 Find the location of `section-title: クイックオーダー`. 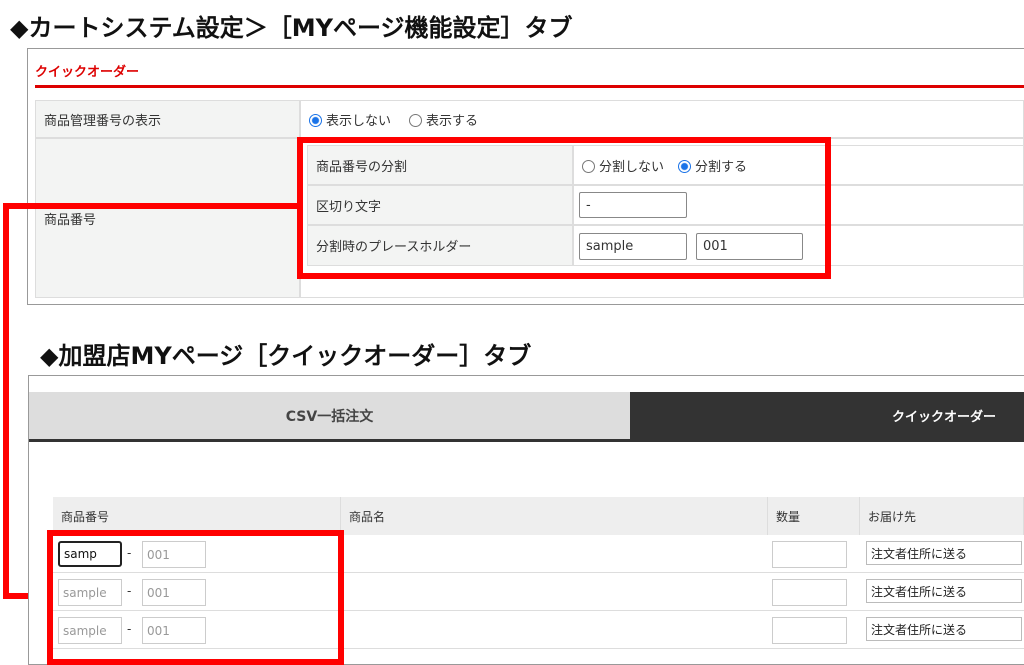

section-title: クイックオーダー is located at coordinates (87, 72).